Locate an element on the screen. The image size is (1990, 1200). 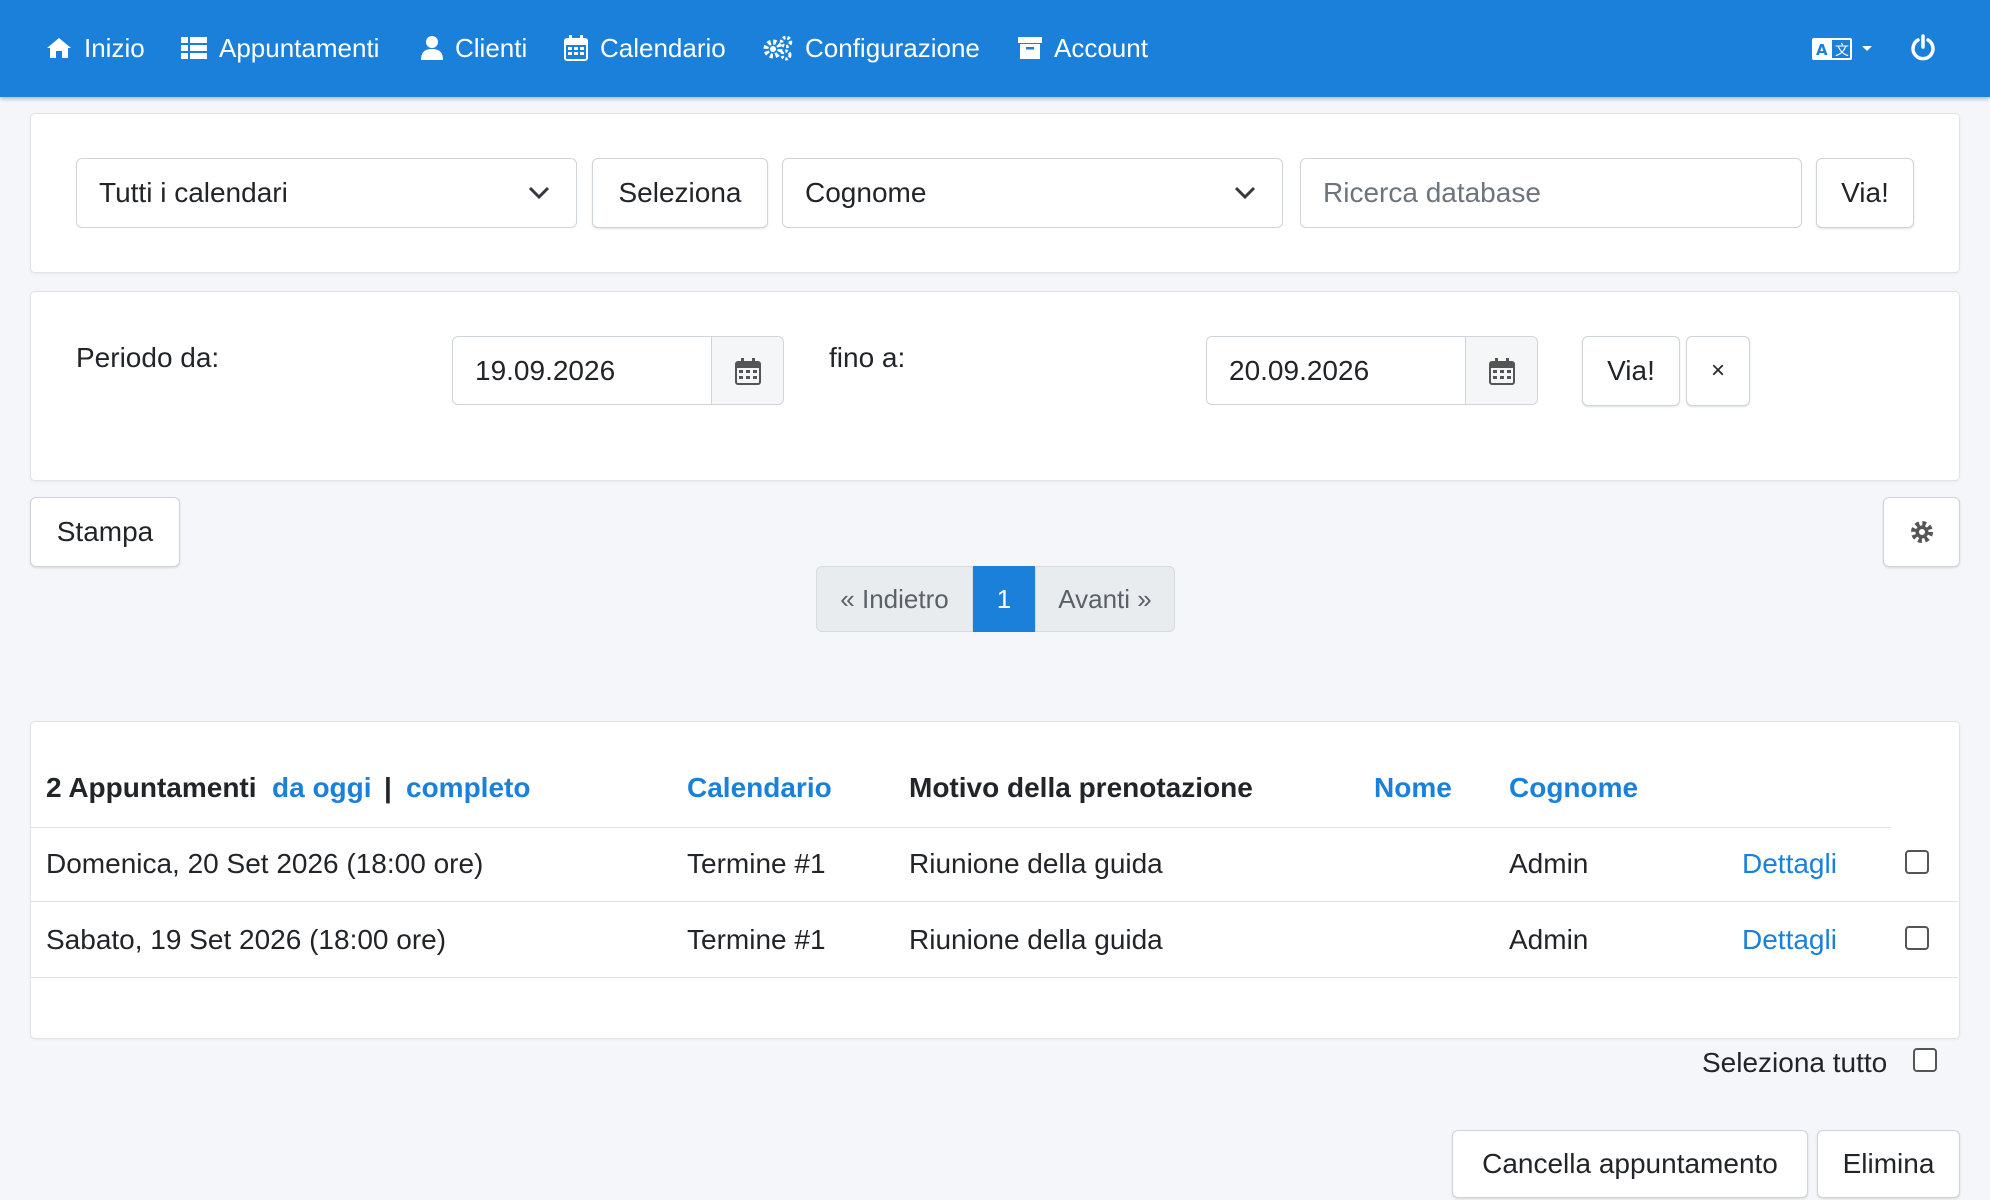
period-clear-button: × is located at coordinates (1718, 371).